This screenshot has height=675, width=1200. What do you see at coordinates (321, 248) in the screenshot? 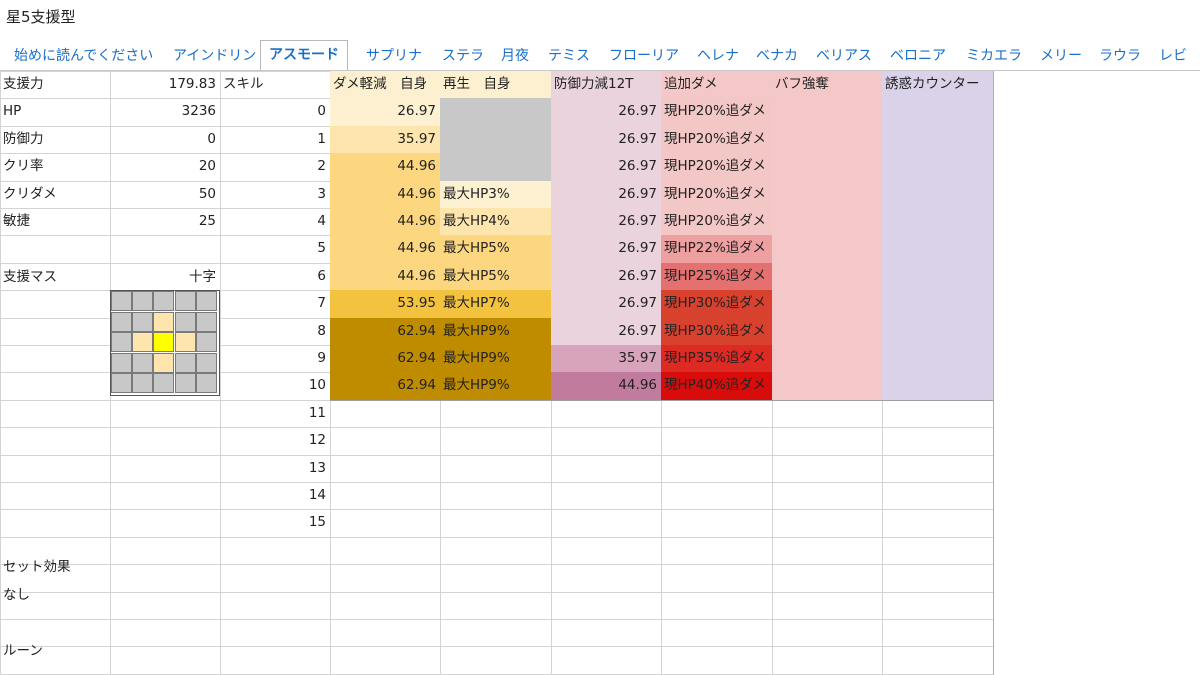
I see `skill-level: 5` at bounding box center [321, 248].